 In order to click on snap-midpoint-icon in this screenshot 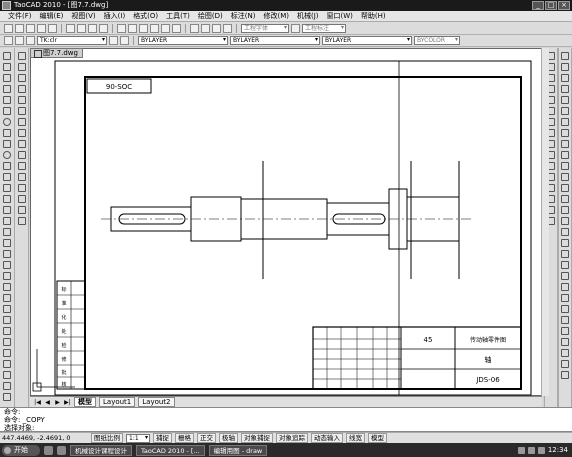, I will do `click(565, 89)`.